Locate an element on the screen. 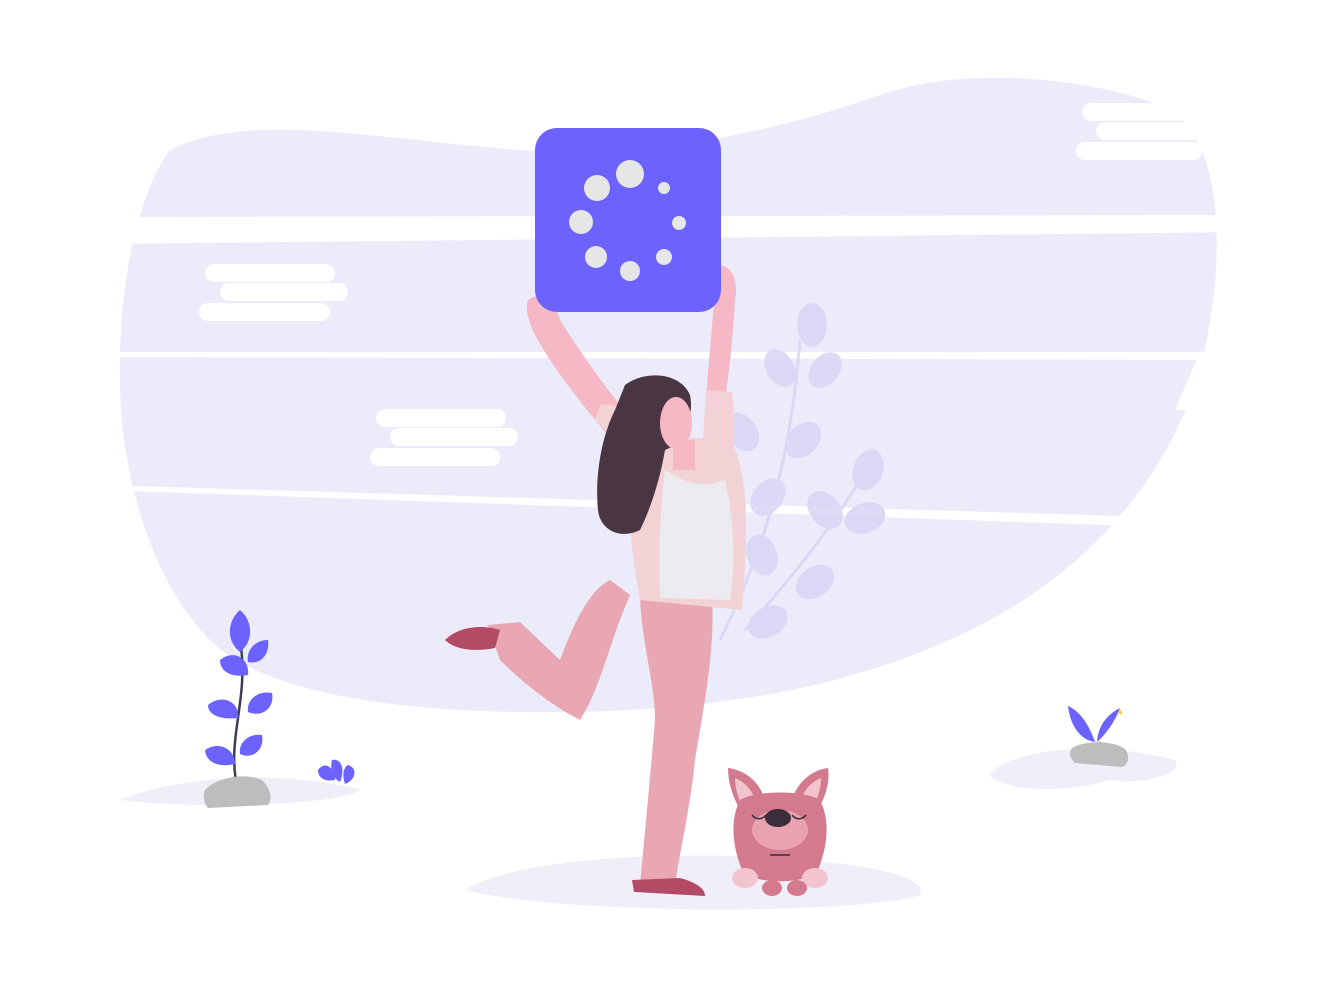 This screenshot has height=1005, width=1337. small-flower-icon is located at coordinates (336, 771).